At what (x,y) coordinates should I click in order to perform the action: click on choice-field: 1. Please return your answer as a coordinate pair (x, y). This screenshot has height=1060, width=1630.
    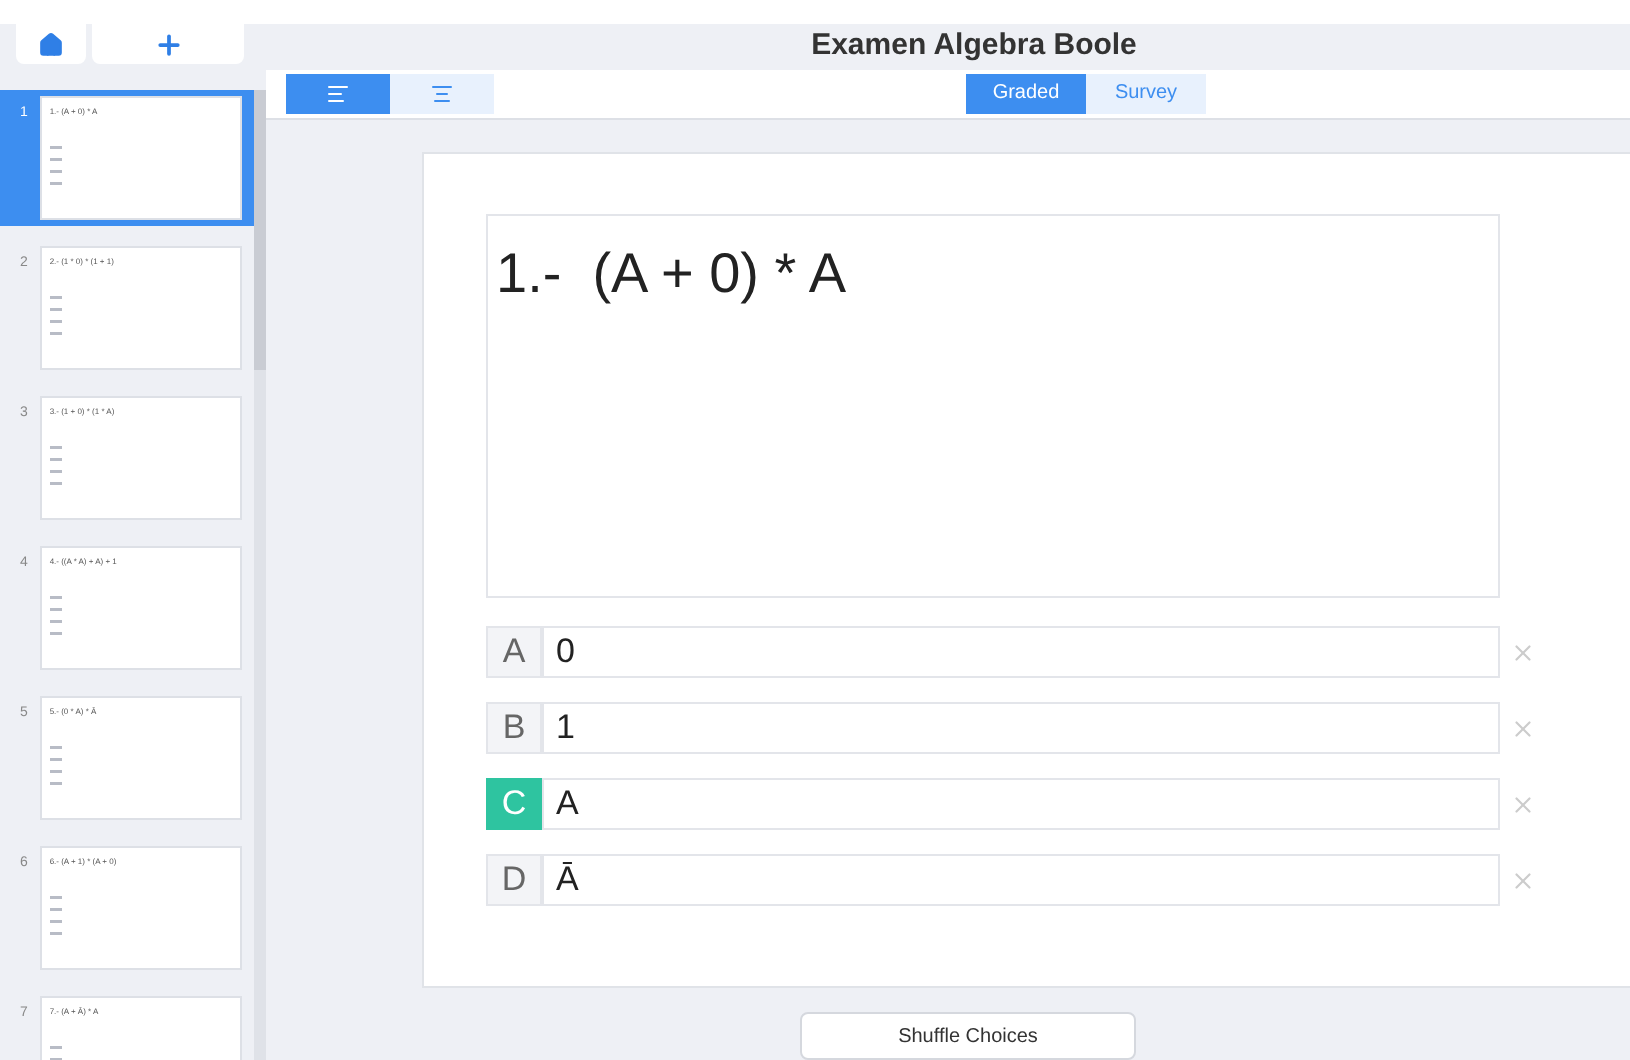
    Looking at the image, I should click on (1021, 728).